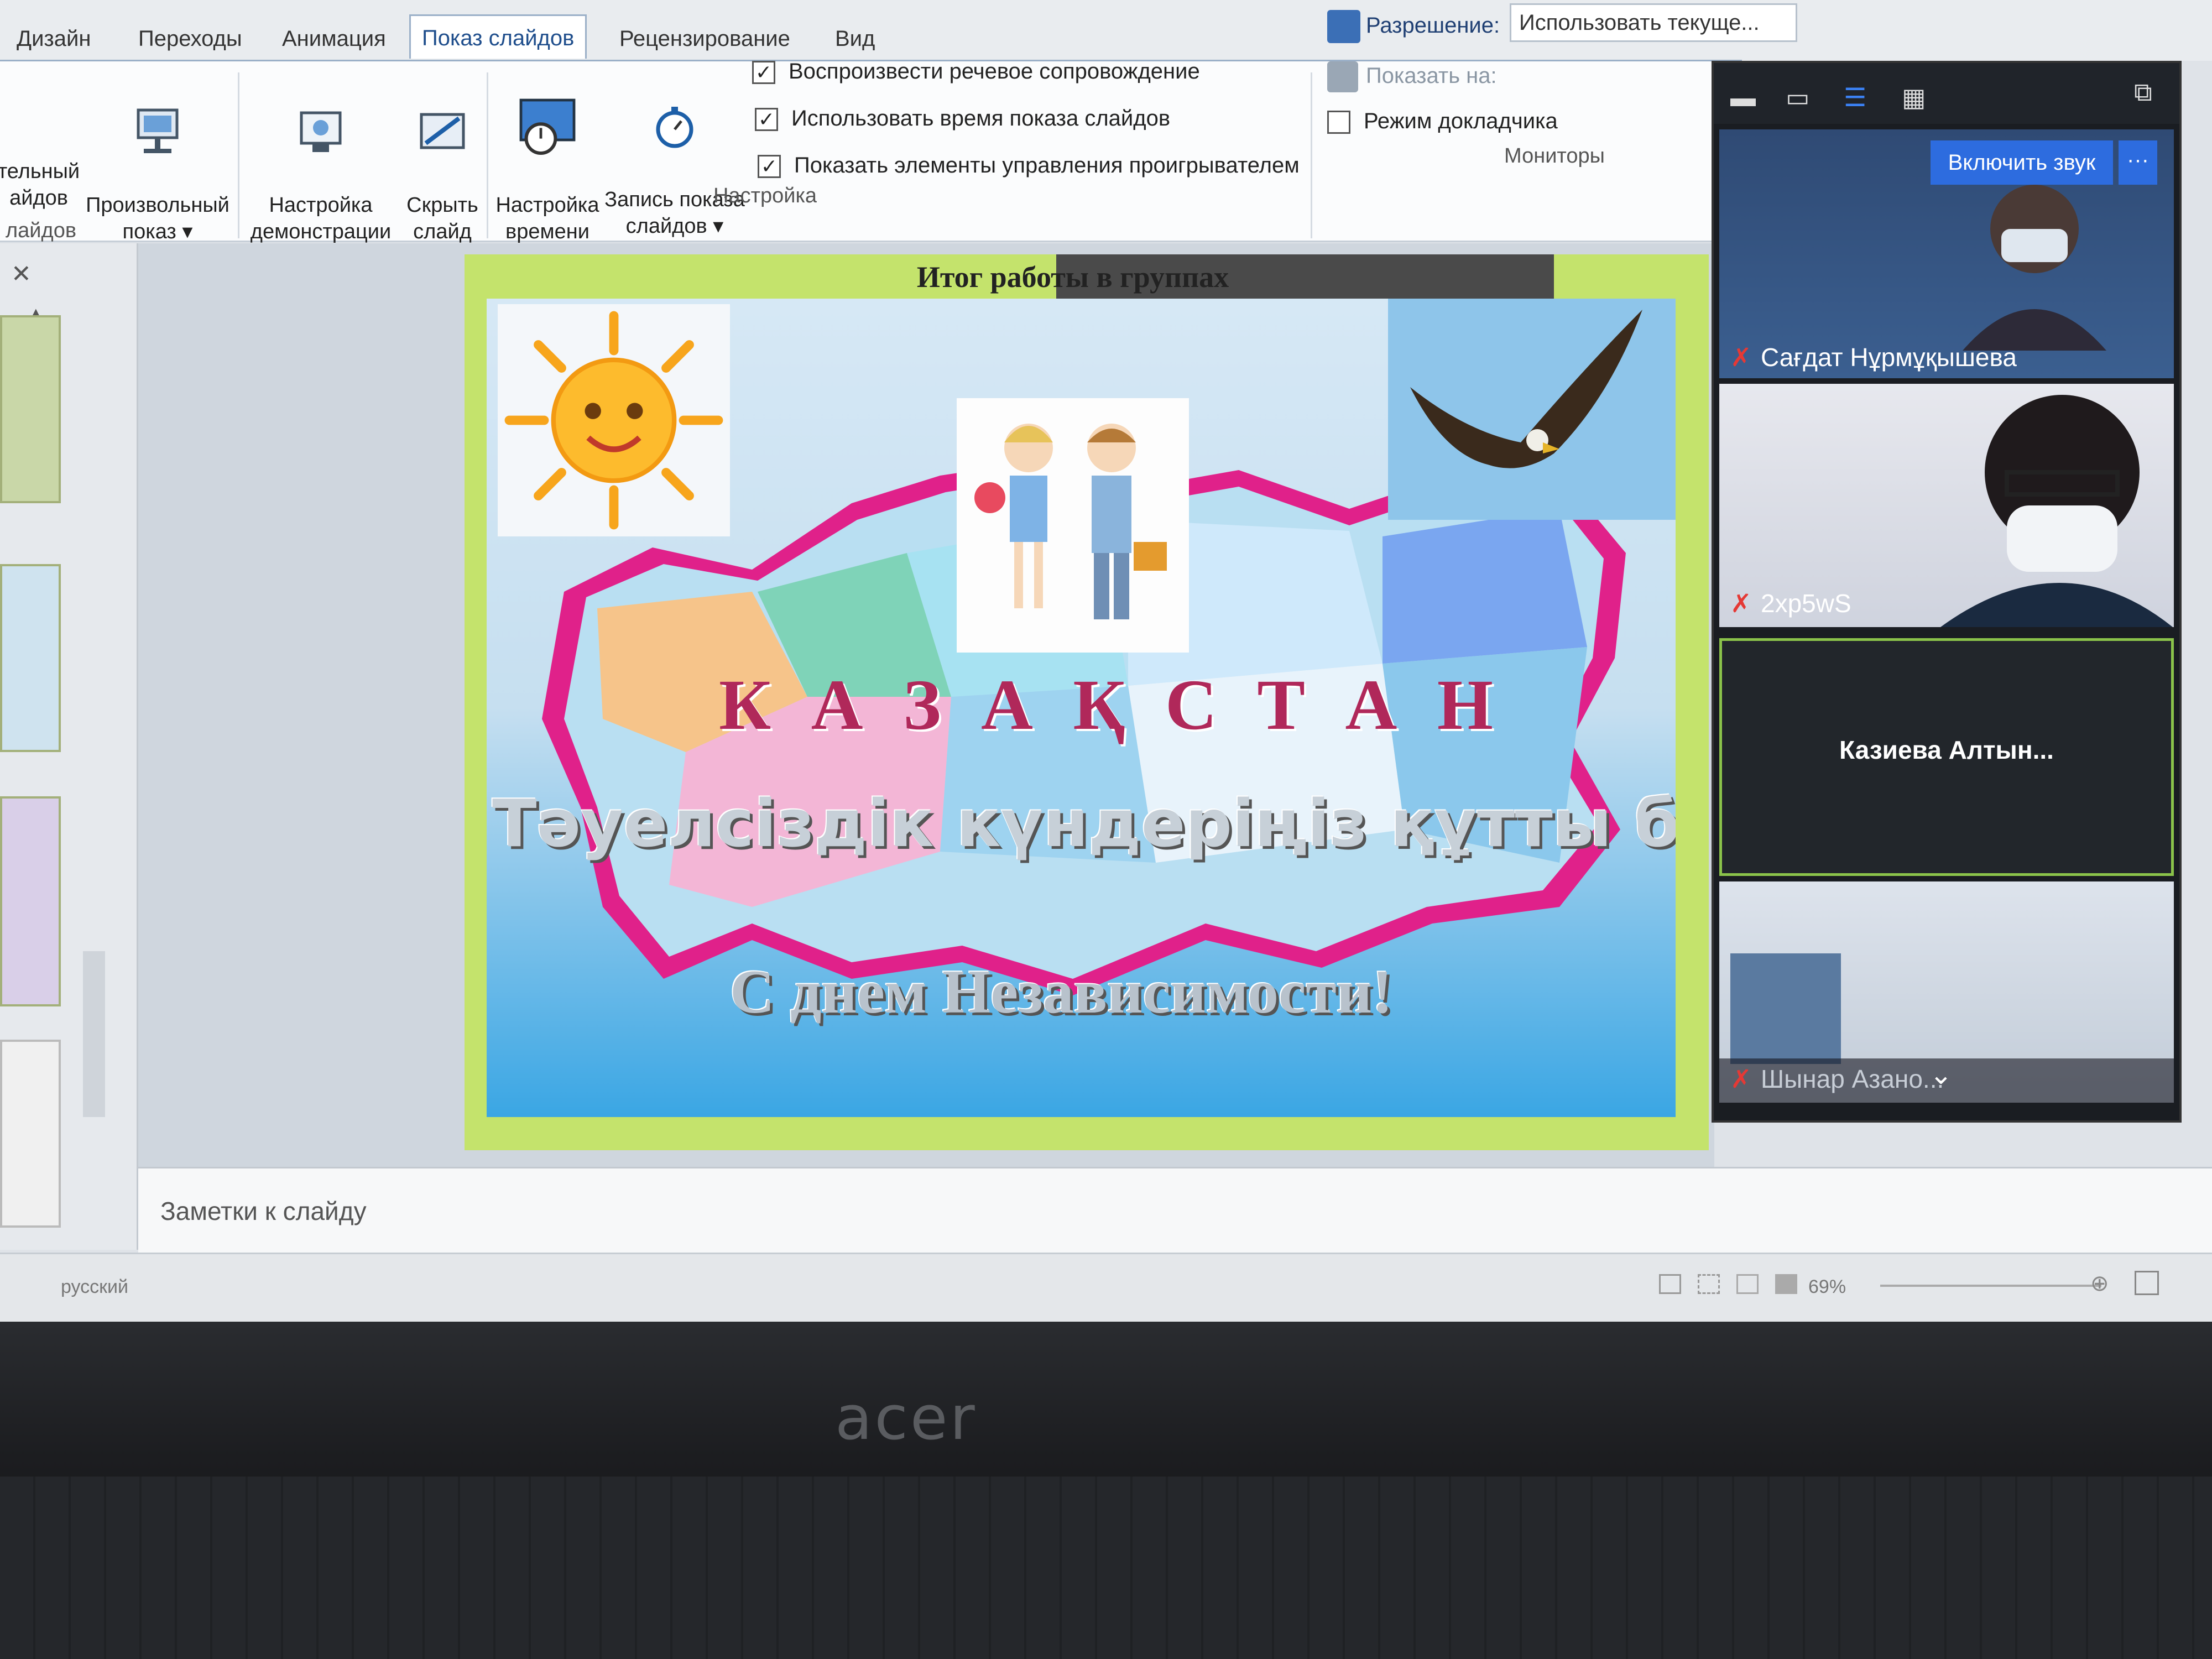  Describe the element at coordinates (906, 1418) in the screenshot. I see `laptop-brand-logo: acer` at that location.